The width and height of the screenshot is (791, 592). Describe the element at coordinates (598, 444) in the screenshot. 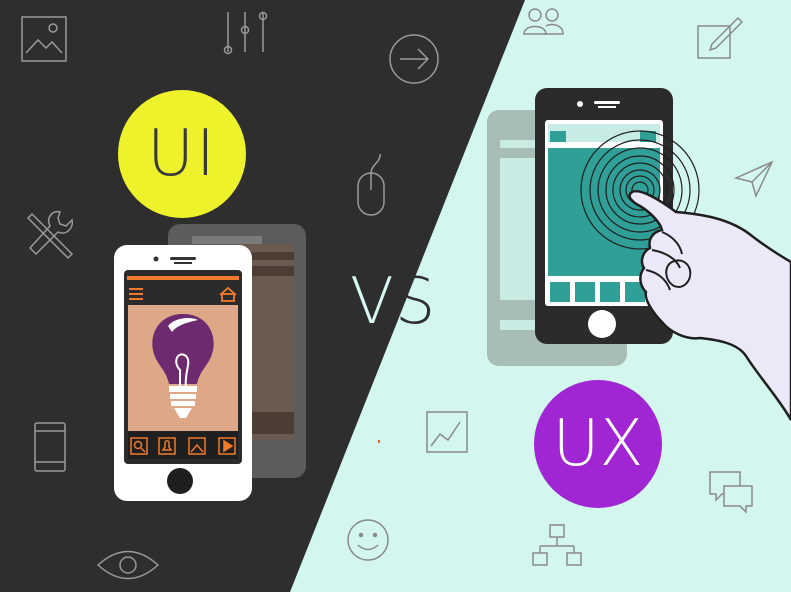

I see `ux-label: UX` at that location.